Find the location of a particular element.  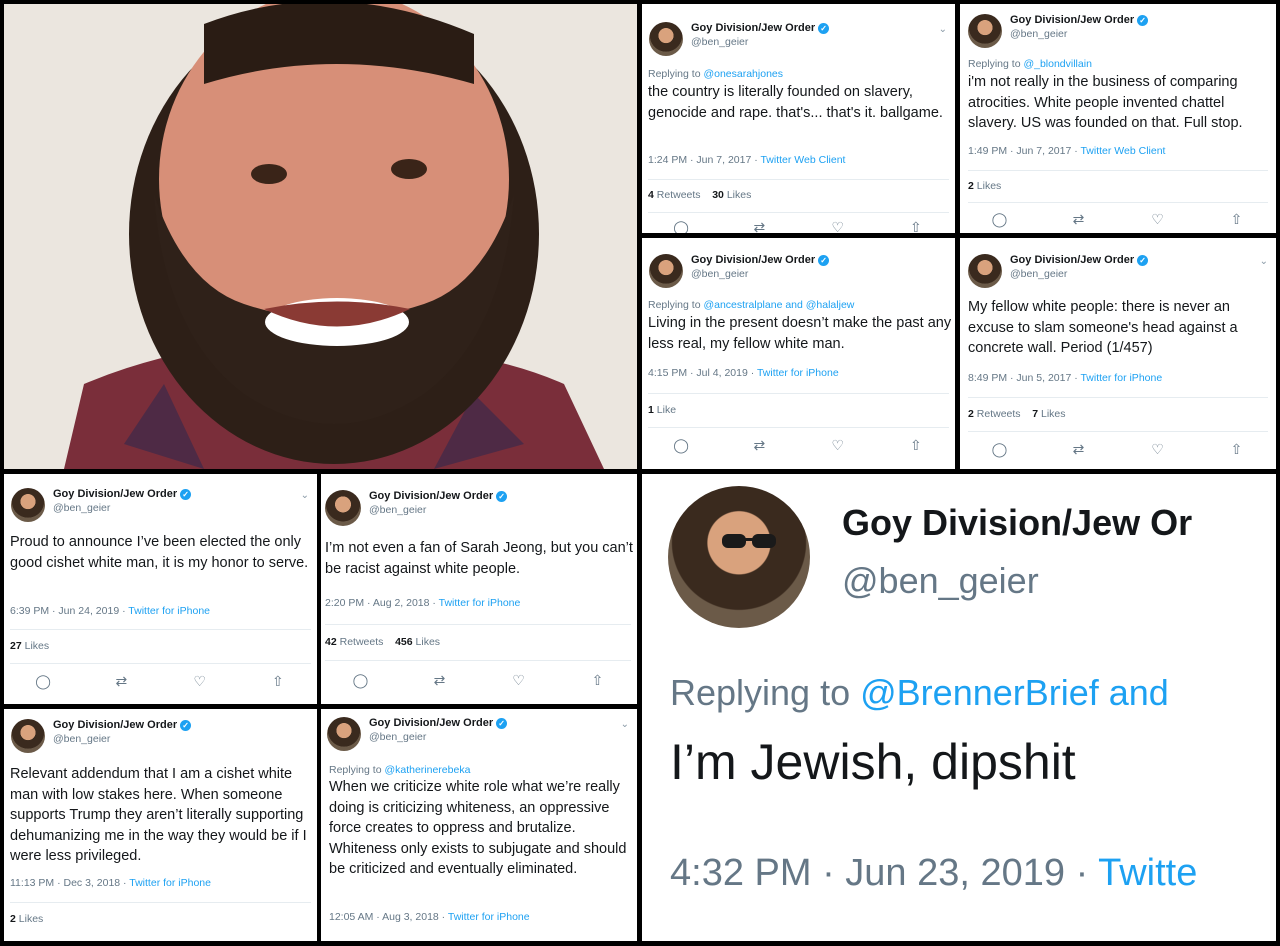

replying-to: Replying to @katherinerebeka is located at coordinates (400, 770).